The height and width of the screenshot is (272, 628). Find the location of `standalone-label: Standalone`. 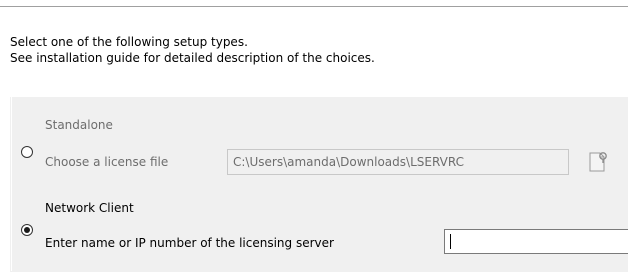

standalone-label: Standalone is located at coordinates (79, 125).